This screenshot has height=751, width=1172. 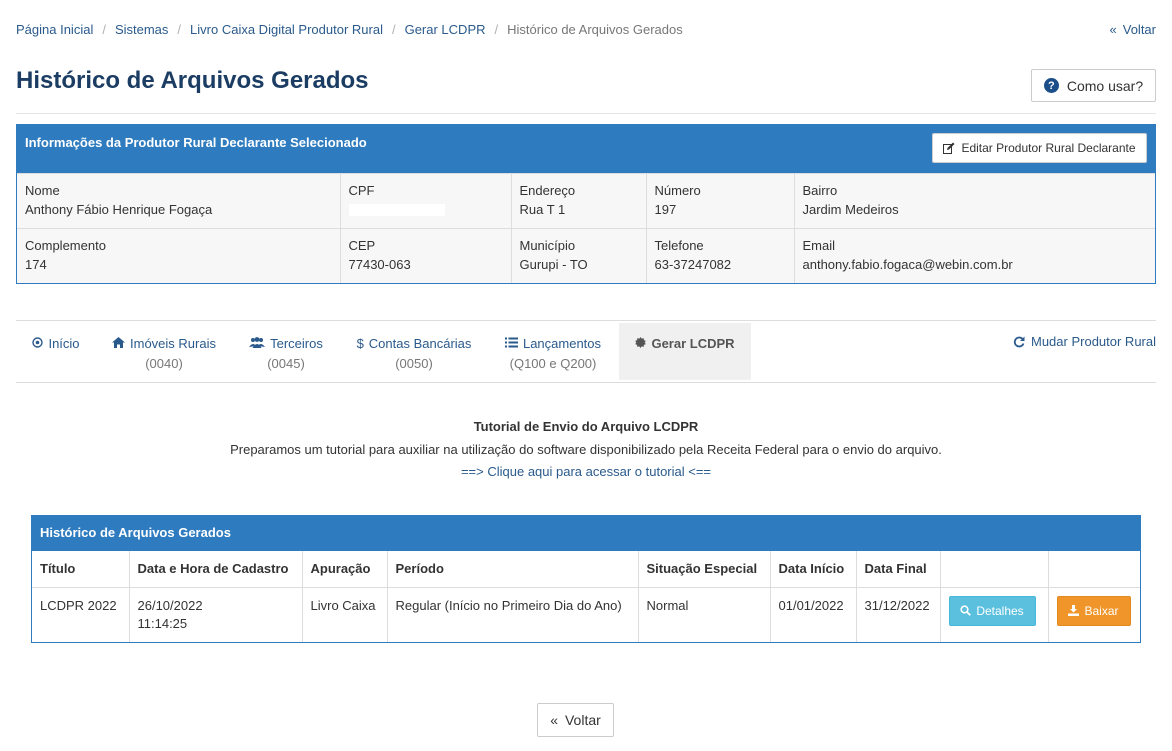 I want to click on field-telefone: Telefone 63-37247082, so click(x=720, y=255).